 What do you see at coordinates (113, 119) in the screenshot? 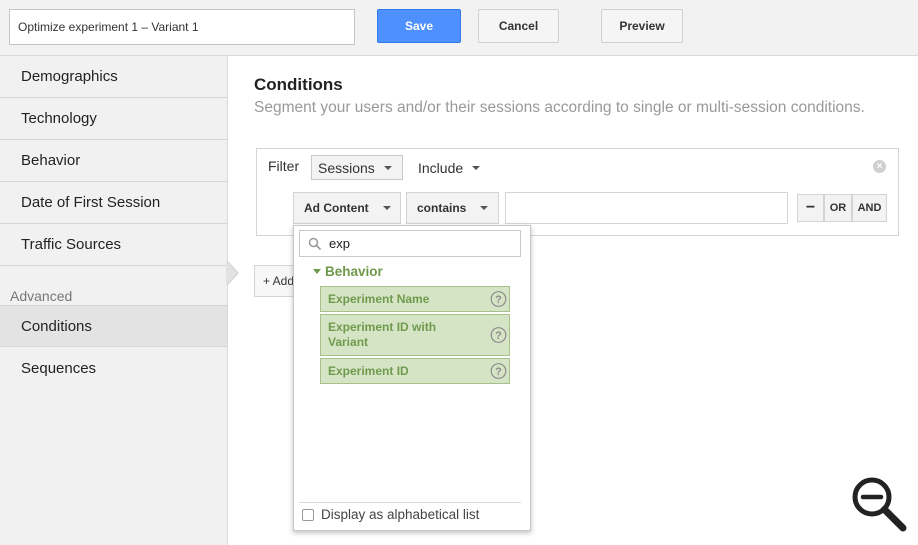
I see `sidebar-item-technology: Technology` at bounding box center [113, 119].